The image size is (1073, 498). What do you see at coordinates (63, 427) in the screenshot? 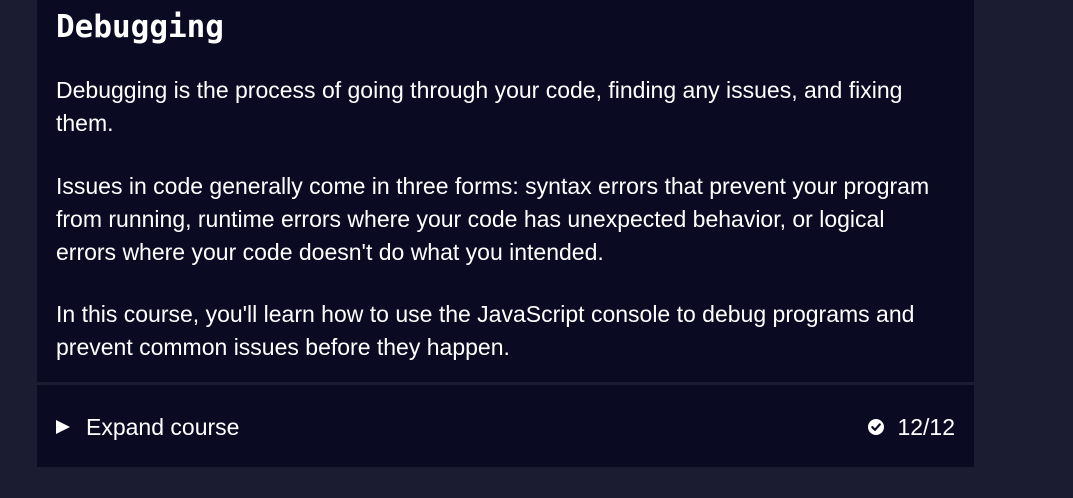
I see `triangle-right-icon` at bounding box center [63, 427].